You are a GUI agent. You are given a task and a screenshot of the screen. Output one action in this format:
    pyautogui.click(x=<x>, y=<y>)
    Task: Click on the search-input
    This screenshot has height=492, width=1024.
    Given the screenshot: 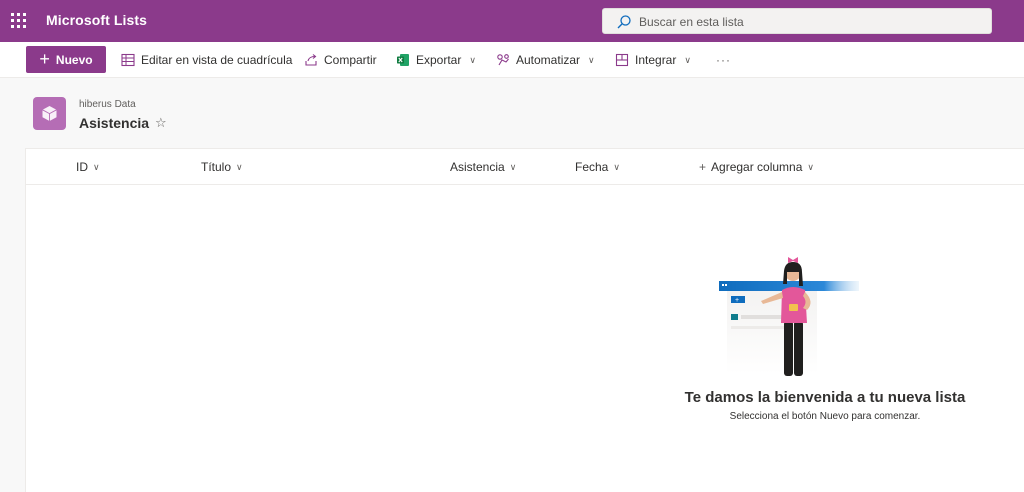 What is the action you would take?
    pyautogui.click(x=809, y=22)
    